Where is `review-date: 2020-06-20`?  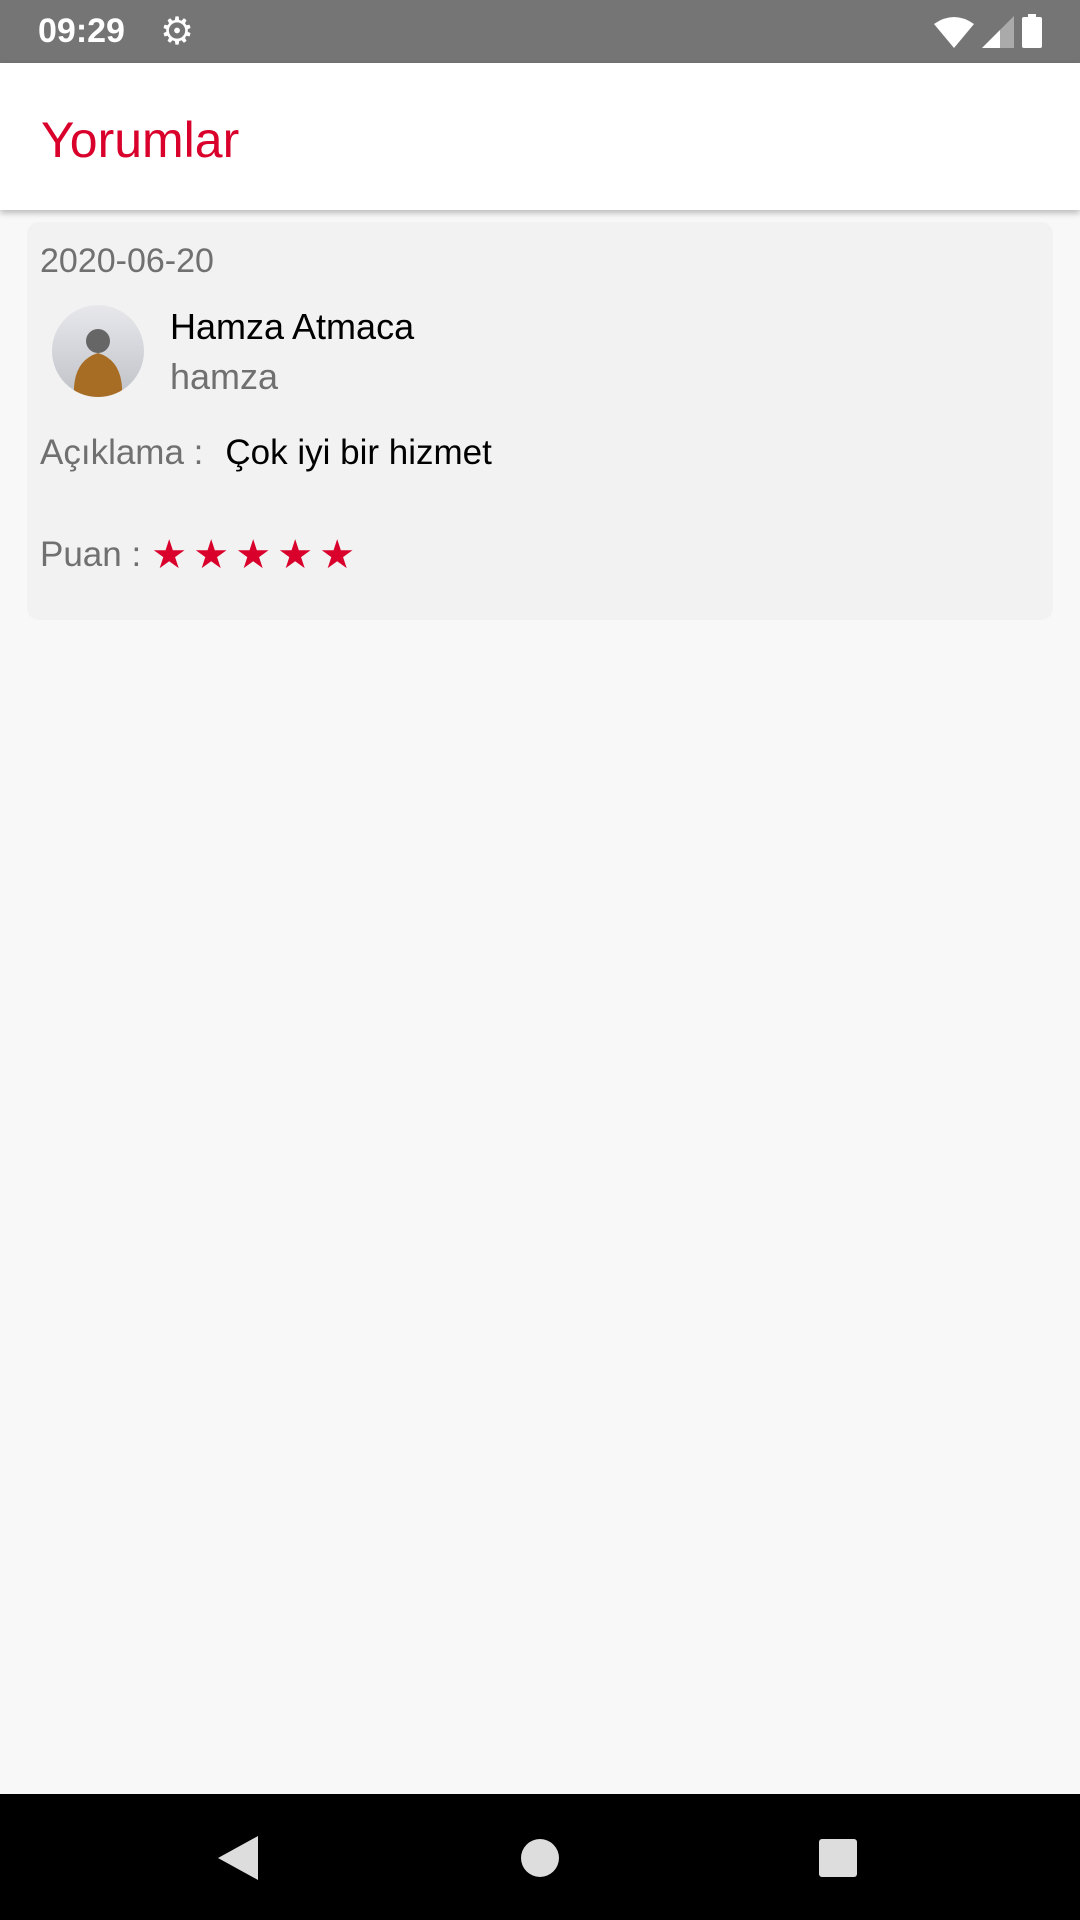 review-date: 2020-06-20 is located at coordinates (127, 261).